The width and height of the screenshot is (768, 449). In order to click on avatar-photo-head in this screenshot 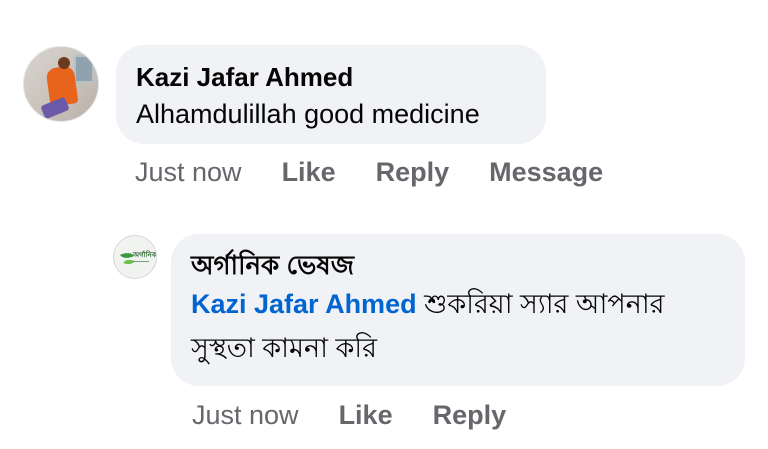, I will do `click(64, 63)`.